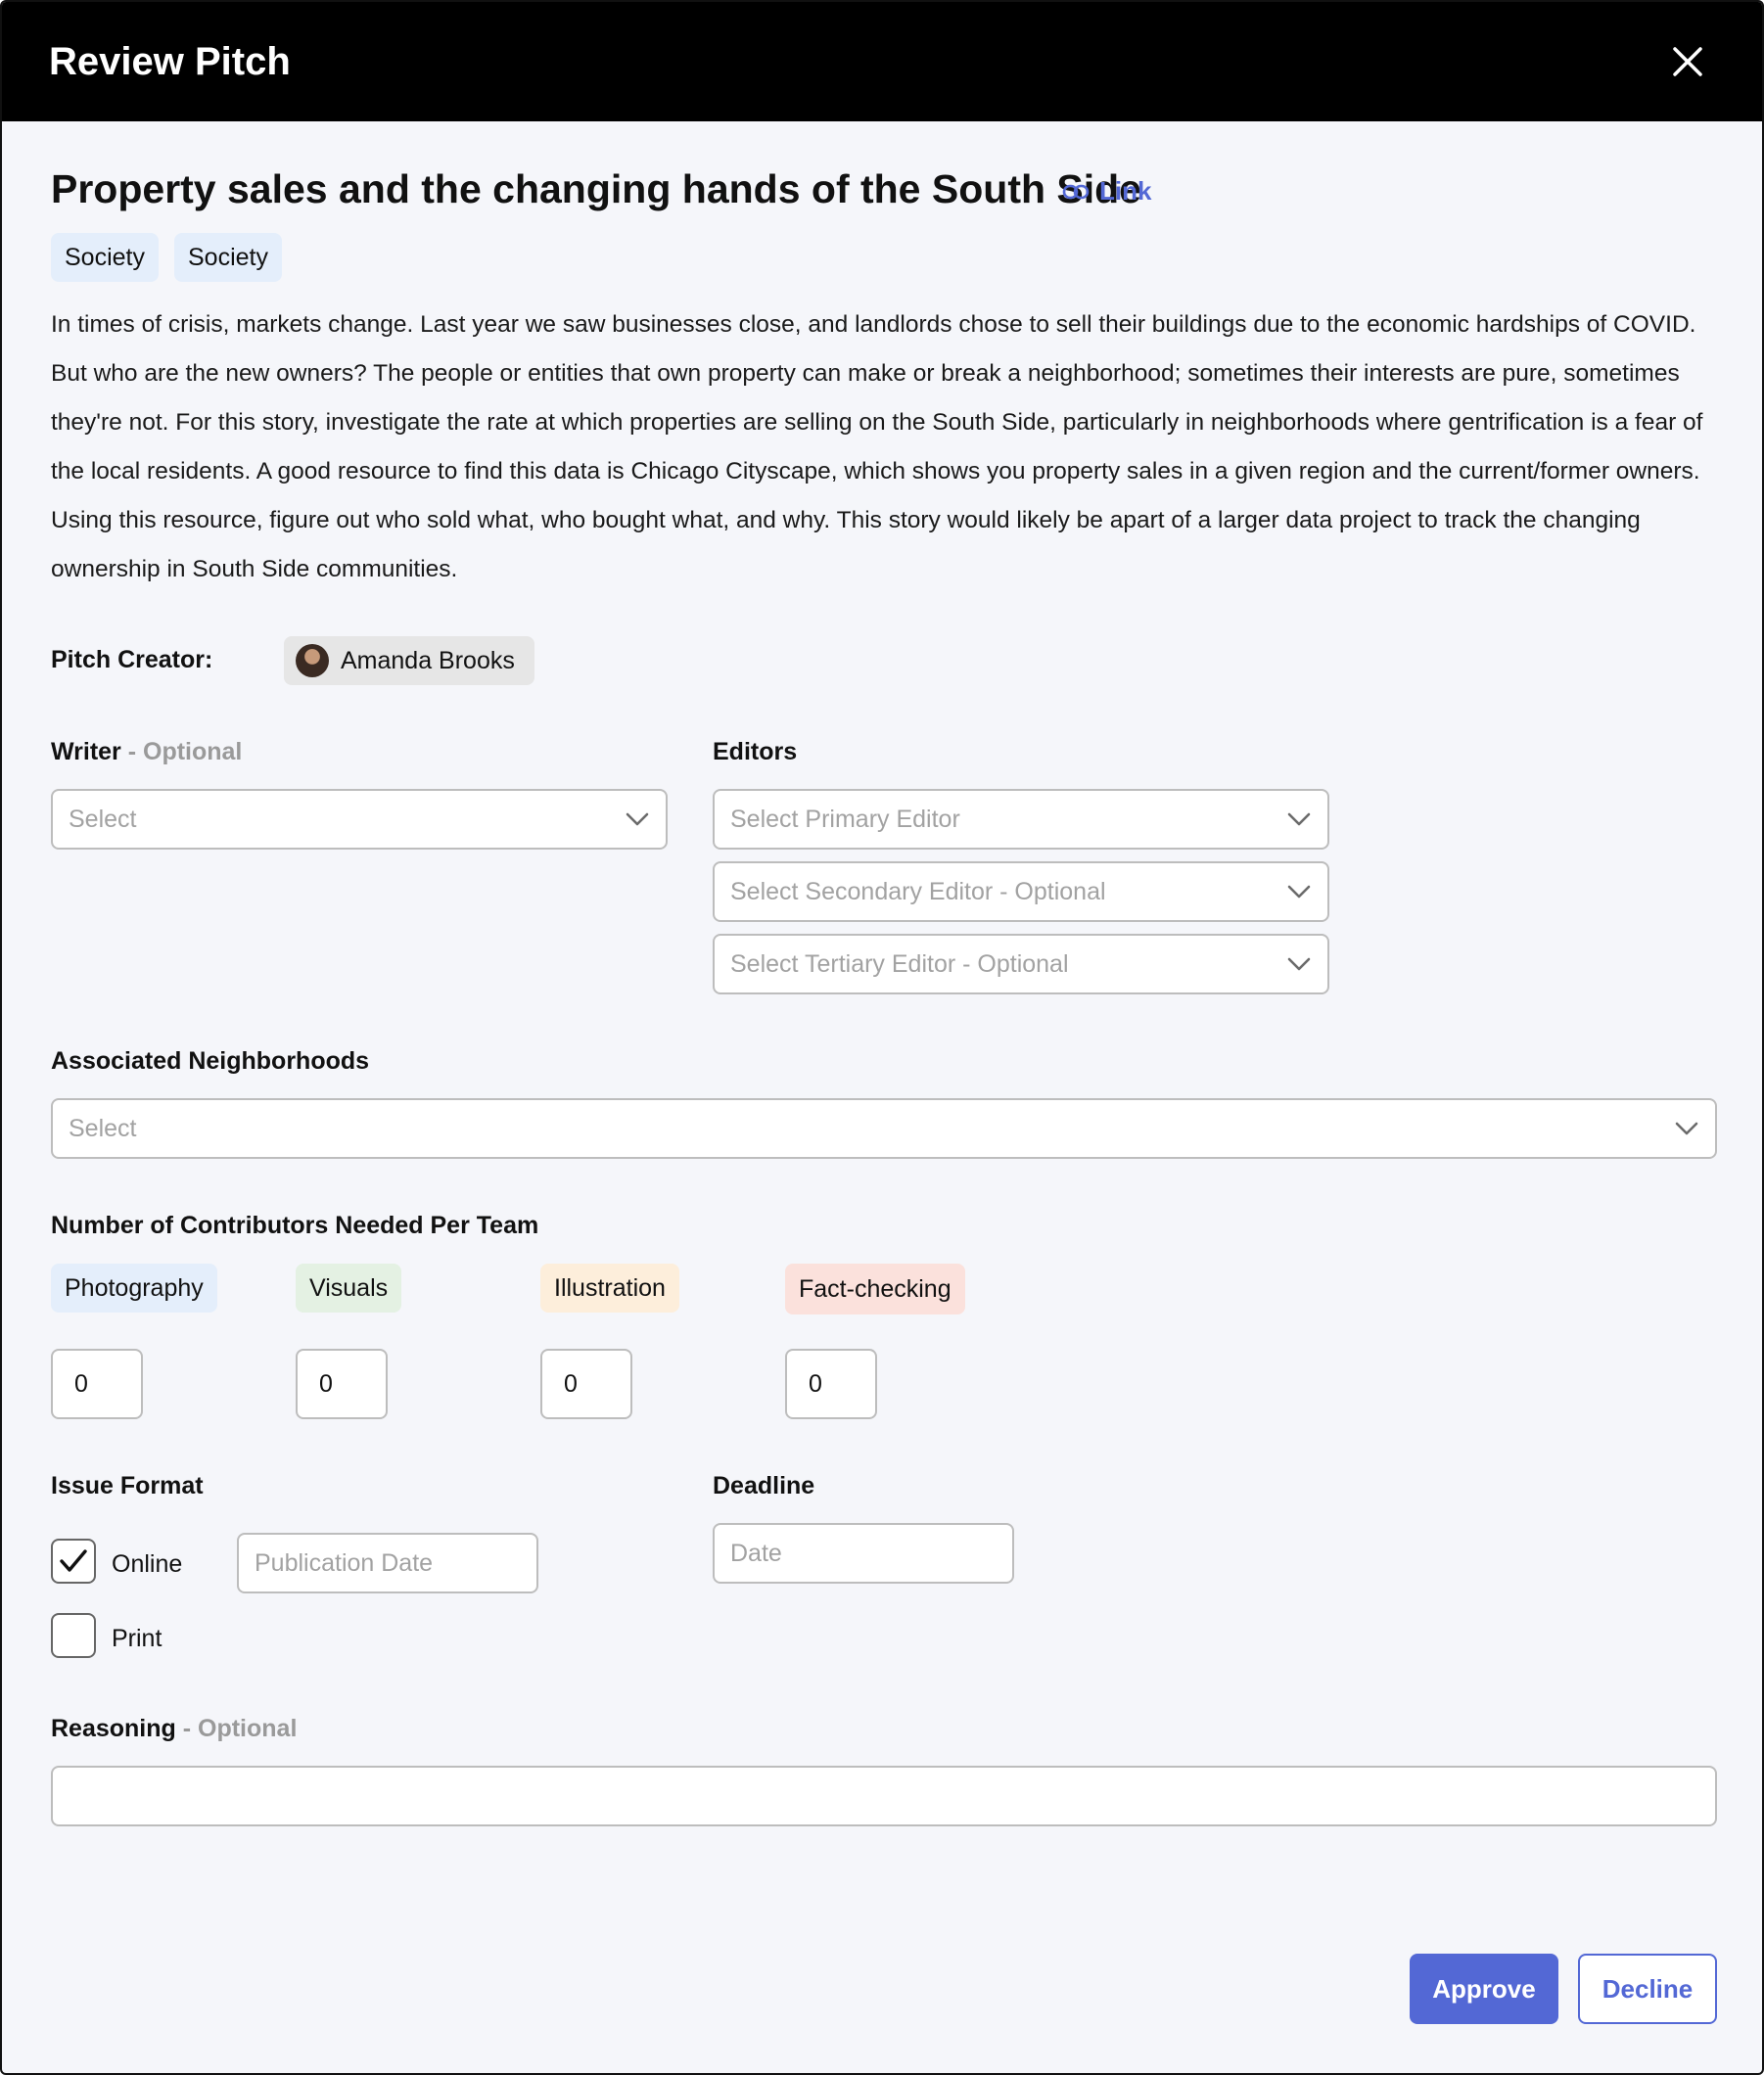 The width and height of the screenshot is (1764, 2075). What do you see at coordinates (918, 891) in the screenshot?
I see `secondary-editor-placeholder: Select Secondary Editor - Optional` at bounding box center [918, 891].